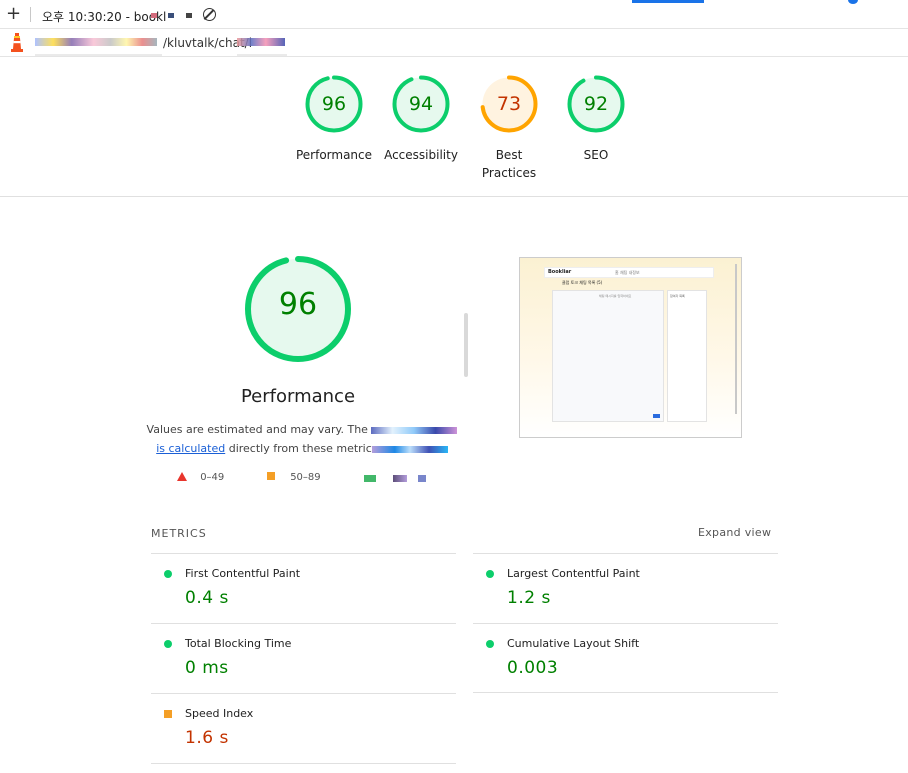 The image size is (908, 773). Describe the element at coordinates (454, 14) in the screenshot. I see `browser-tab-bar: + 오후 10:30:20 - bookl` at that location.